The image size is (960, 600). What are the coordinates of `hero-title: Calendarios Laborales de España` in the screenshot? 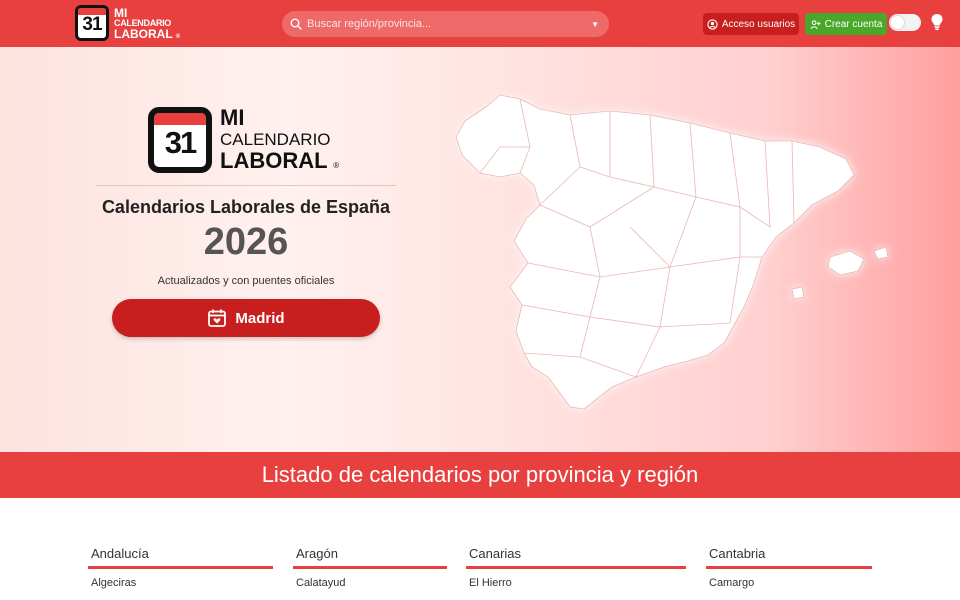 It's located at (246, 207).